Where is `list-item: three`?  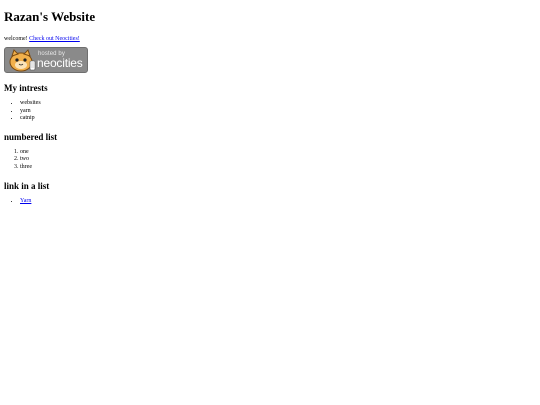
list-item: three is located at coordinates (278, 168).